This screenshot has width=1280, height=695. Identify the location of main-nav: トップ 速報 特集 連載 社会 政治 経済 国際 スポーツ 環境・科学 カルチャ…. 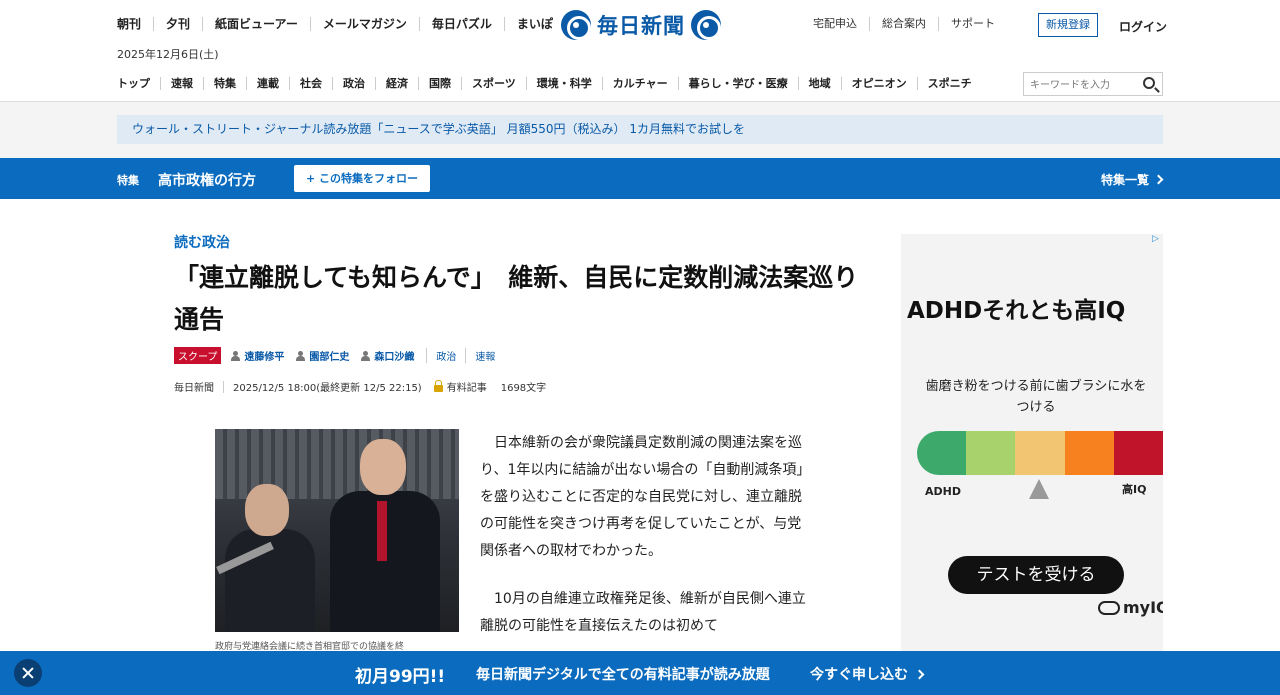
(549, 83).